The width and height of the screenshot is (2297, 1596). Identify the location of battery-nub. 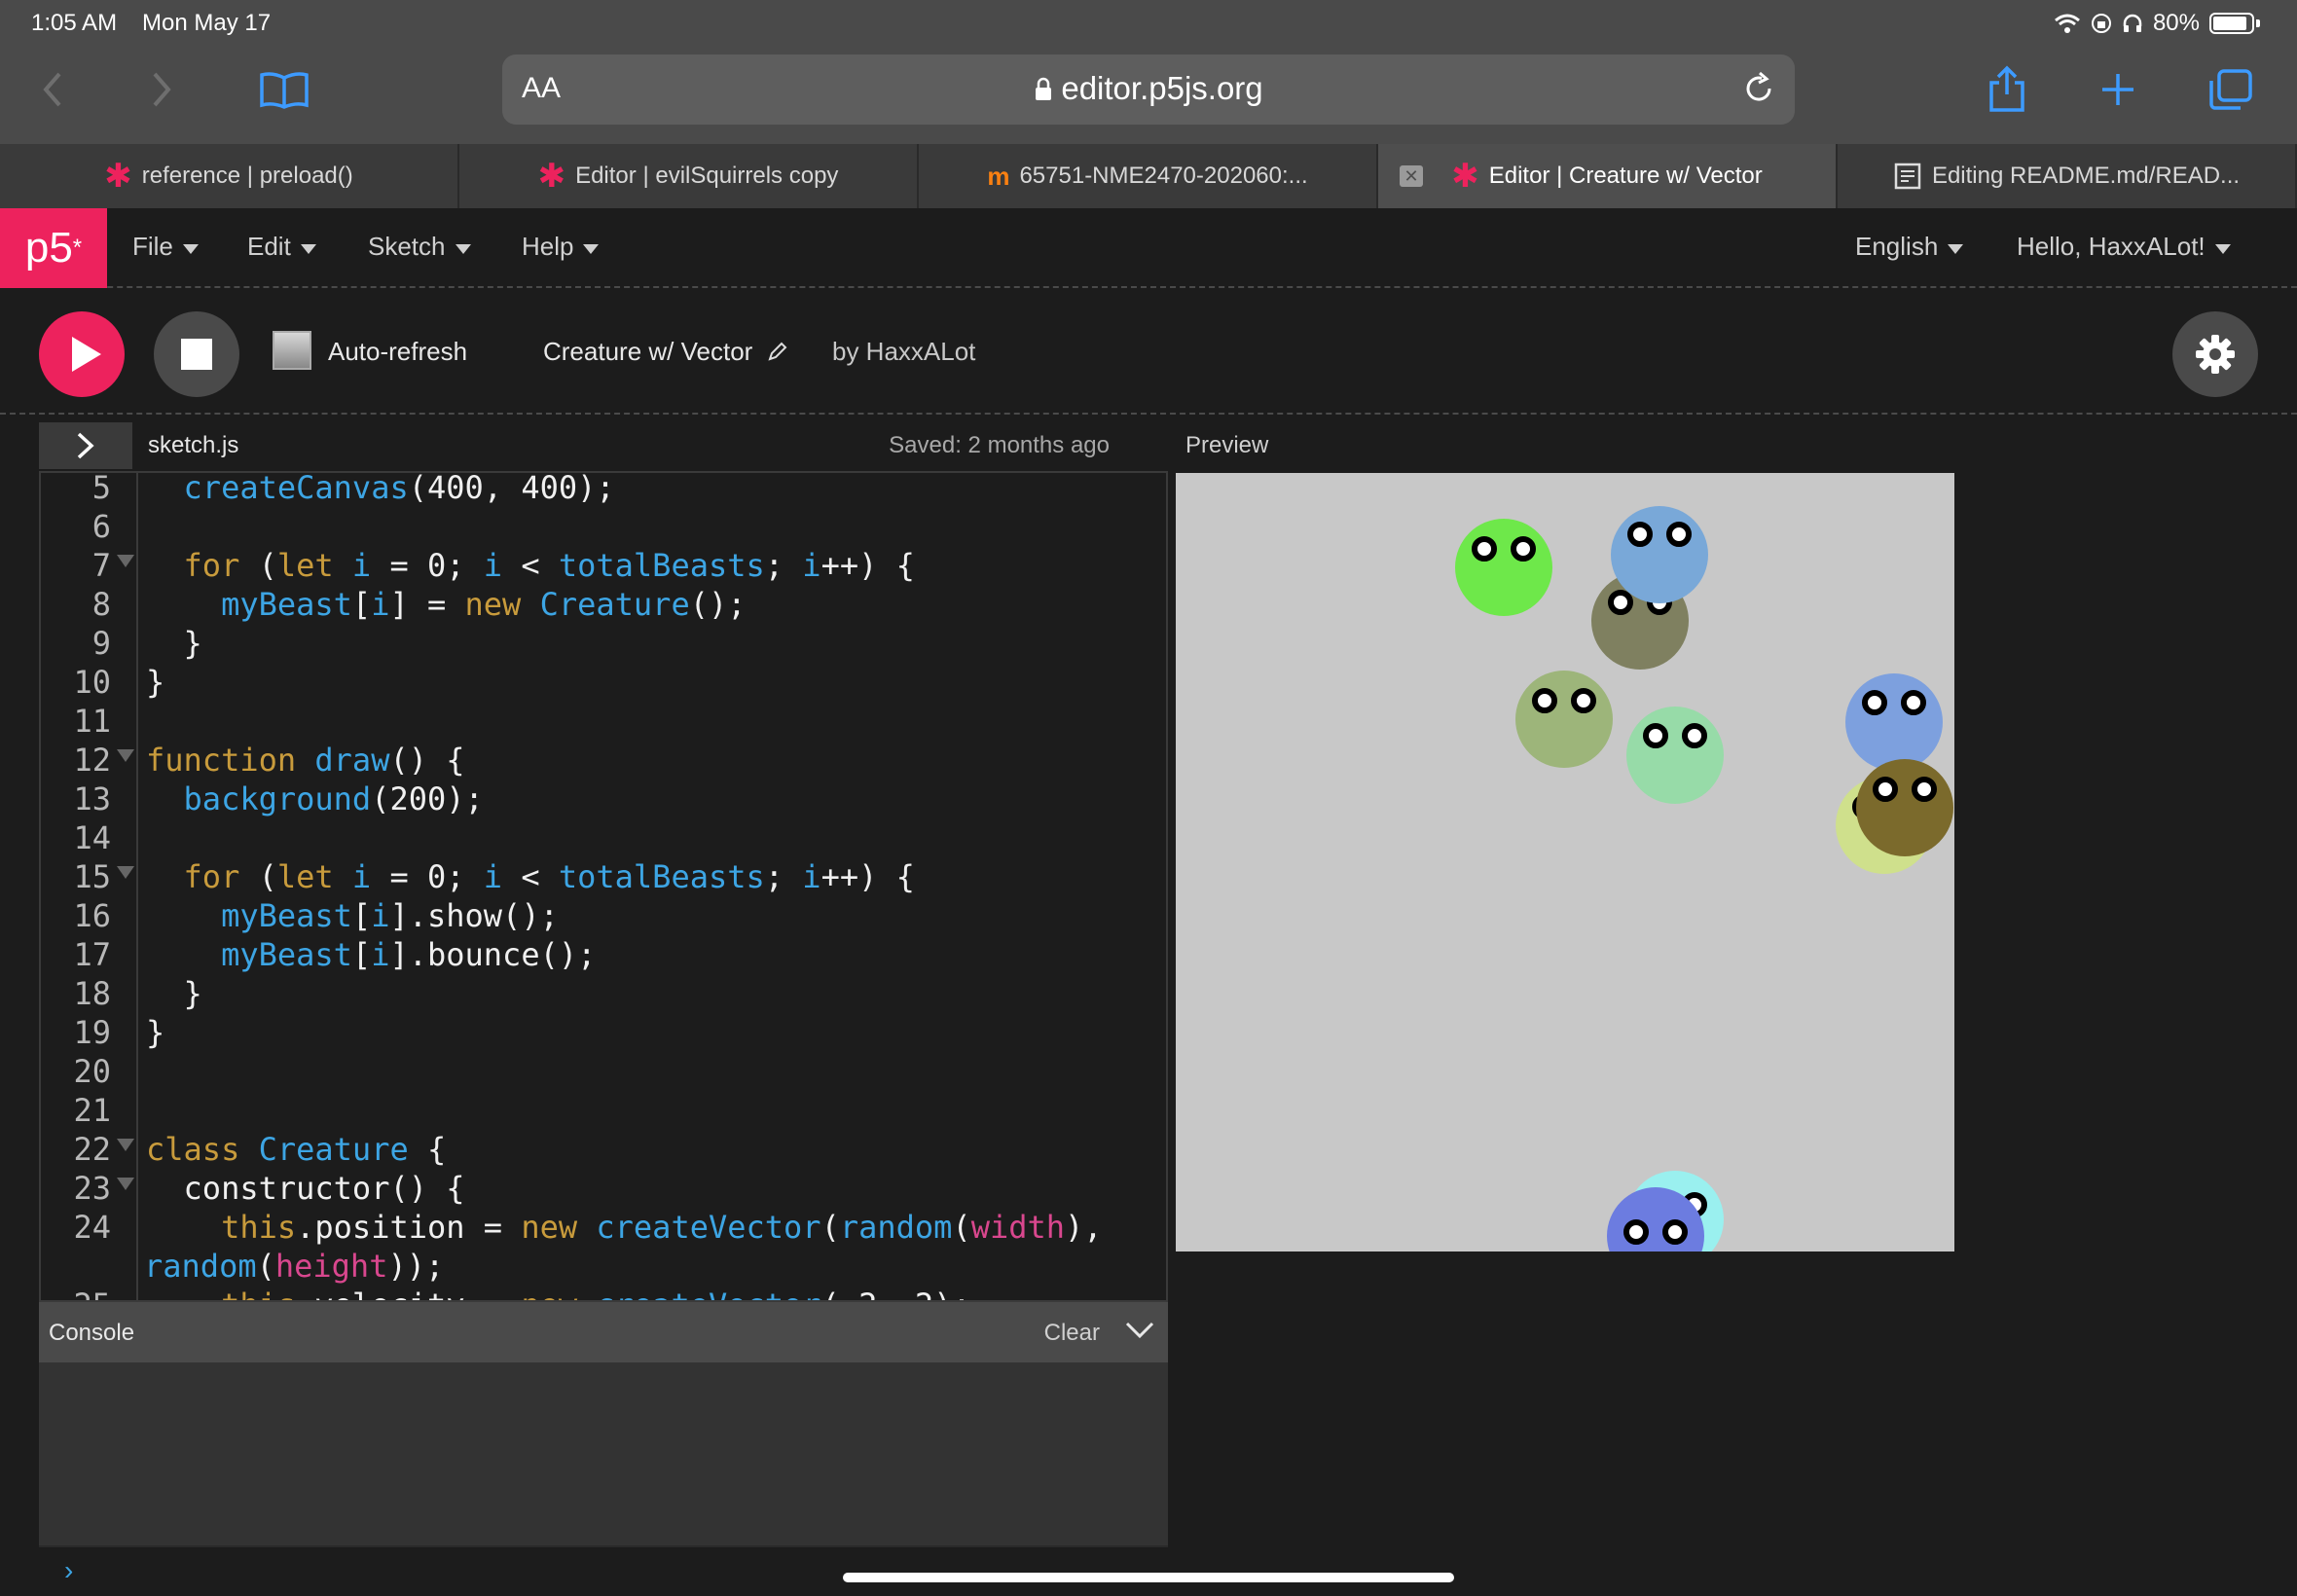
(2258, 23).